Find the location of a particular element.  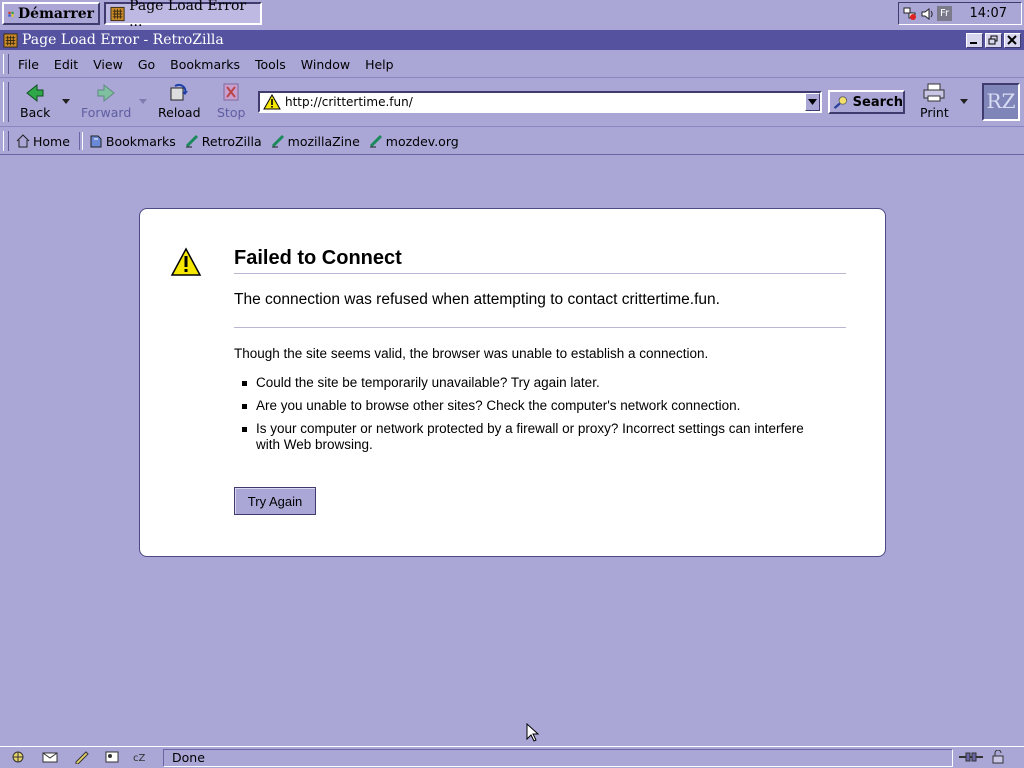

system-tray: Fr 14:07 is located at coordinates (960, 13).